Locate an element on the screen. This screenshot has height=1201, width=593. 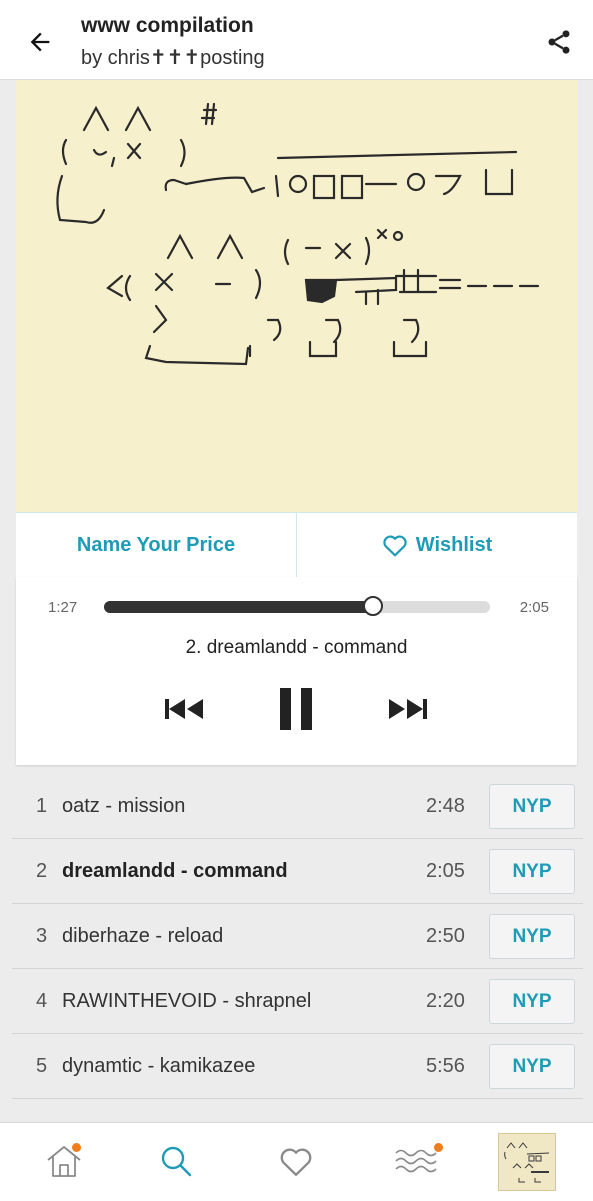
album-title: www compilation is located at coordinates (167, 25).